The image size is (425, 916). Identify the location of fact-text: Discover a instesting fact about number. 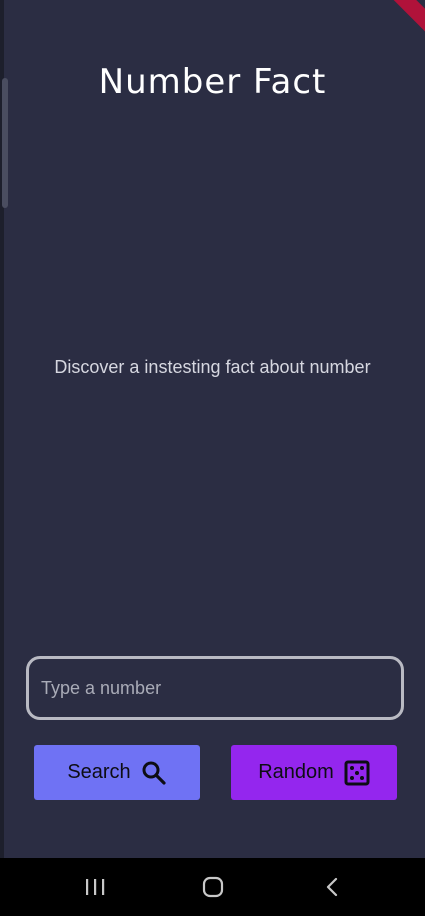
(212, 367).